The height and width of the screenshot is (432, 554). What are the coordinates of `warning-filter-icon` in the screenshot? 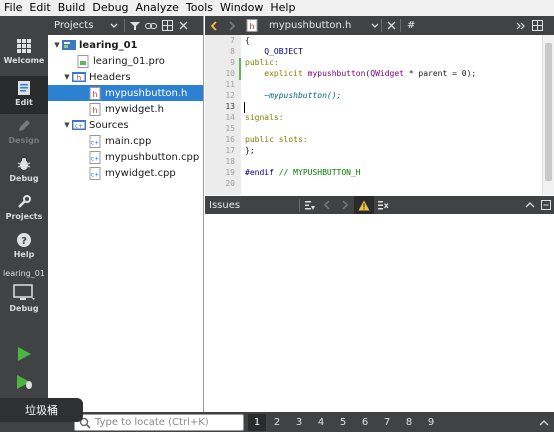 It's located at (364, 205).